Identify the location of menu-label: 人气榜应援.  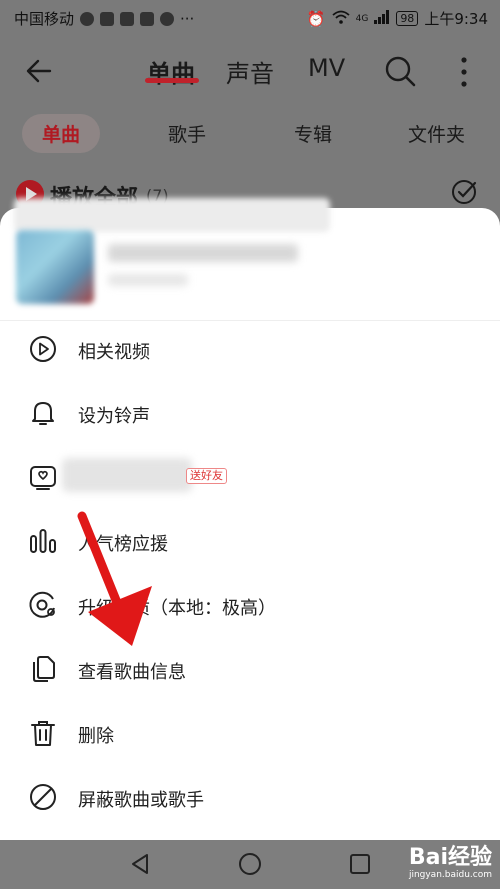
(123, 544).